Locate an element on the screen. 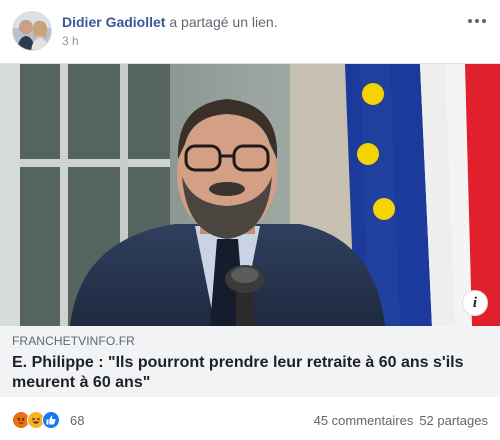 This screenshot has width=500, height=440. reactions-bar: 68 45 commentaires 52 partages is located at coordinates (250, 418).